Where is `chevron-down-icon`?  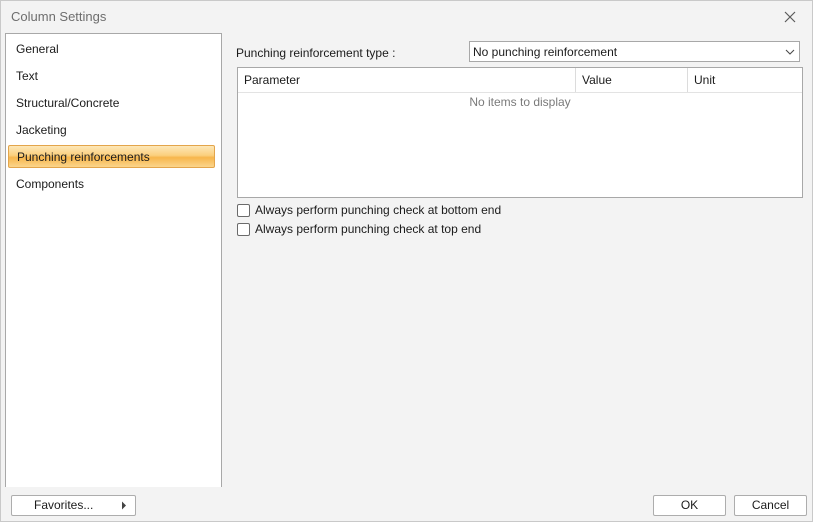
chevron-down-icon is located at coordinates (790, 52).